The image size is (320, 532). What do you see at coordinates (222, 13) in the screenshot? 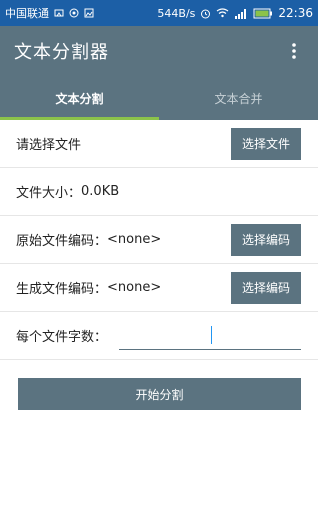
I see `wifi-icon` at bounding box center [222, 13].